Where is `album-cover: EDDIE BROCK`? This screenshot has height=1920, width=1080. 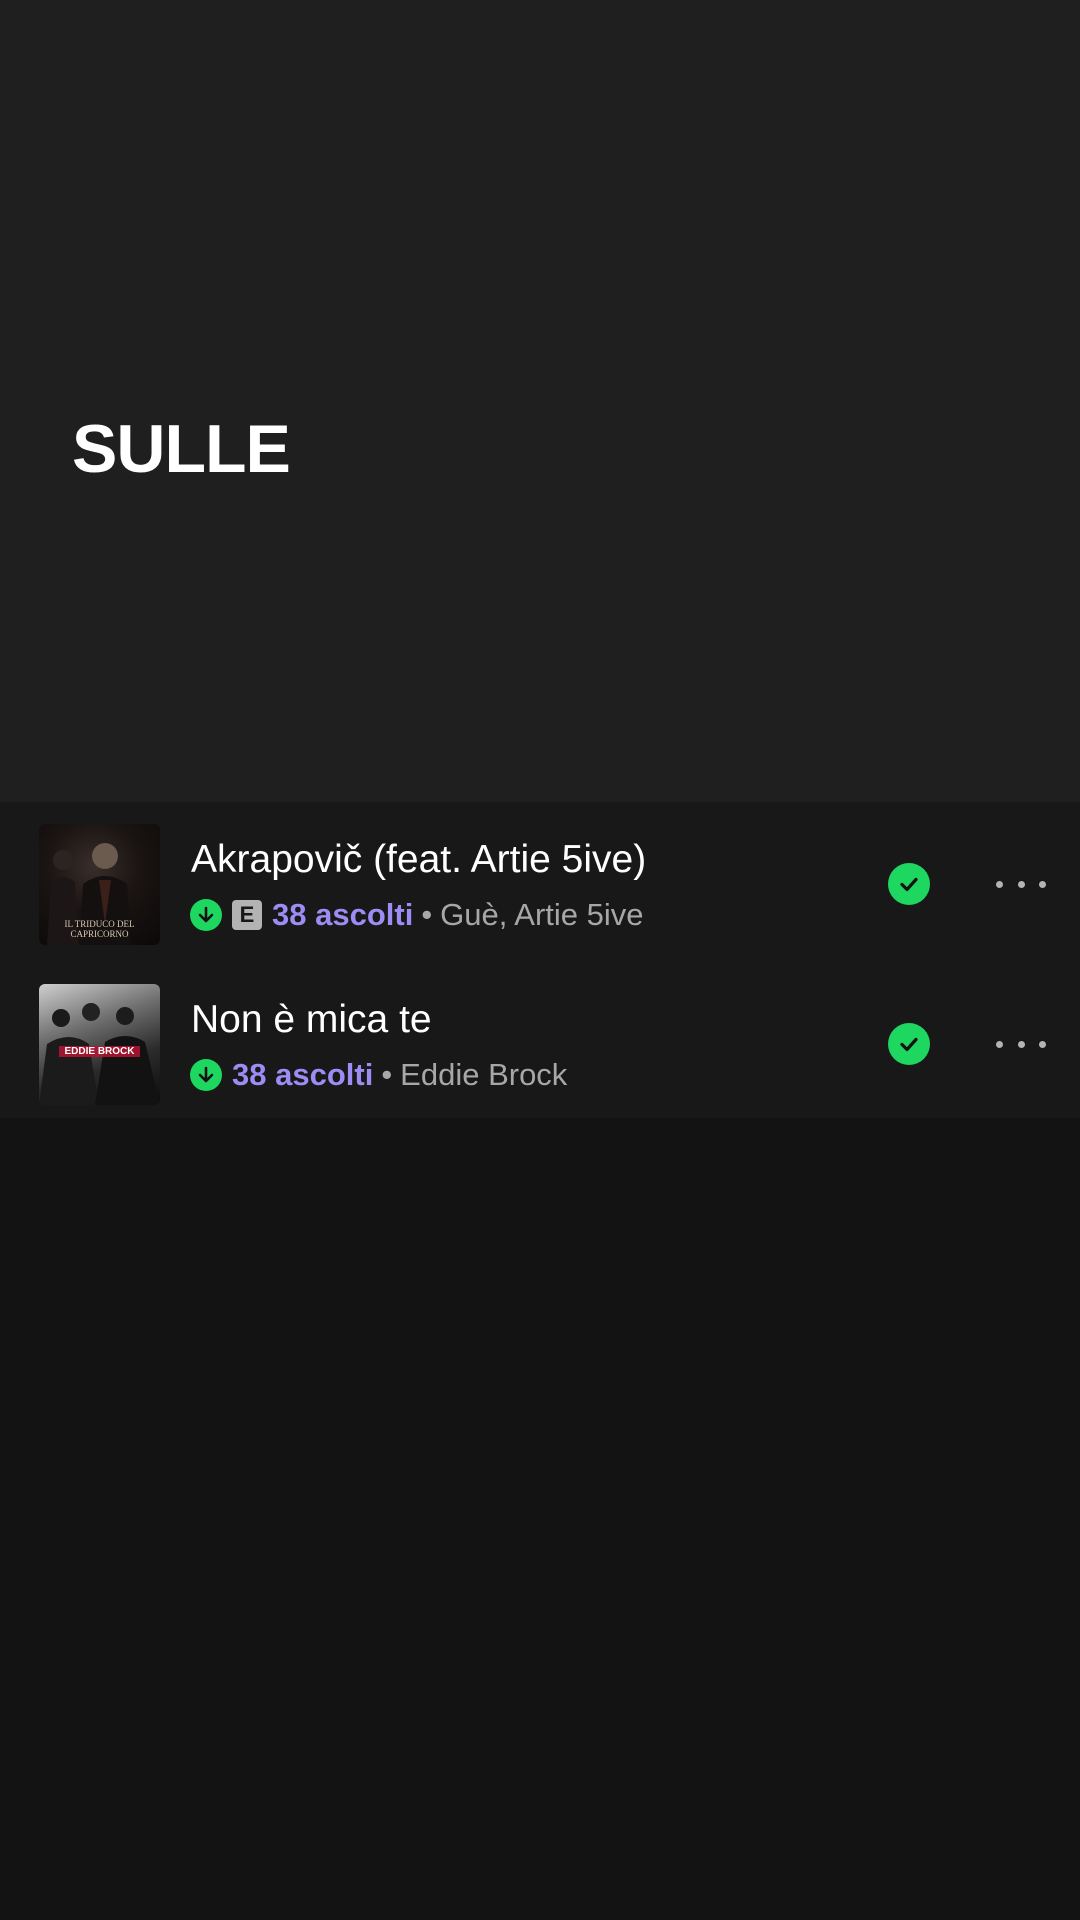
album-cover: EDDIE BROCK is located at coordinates (99, 1044).